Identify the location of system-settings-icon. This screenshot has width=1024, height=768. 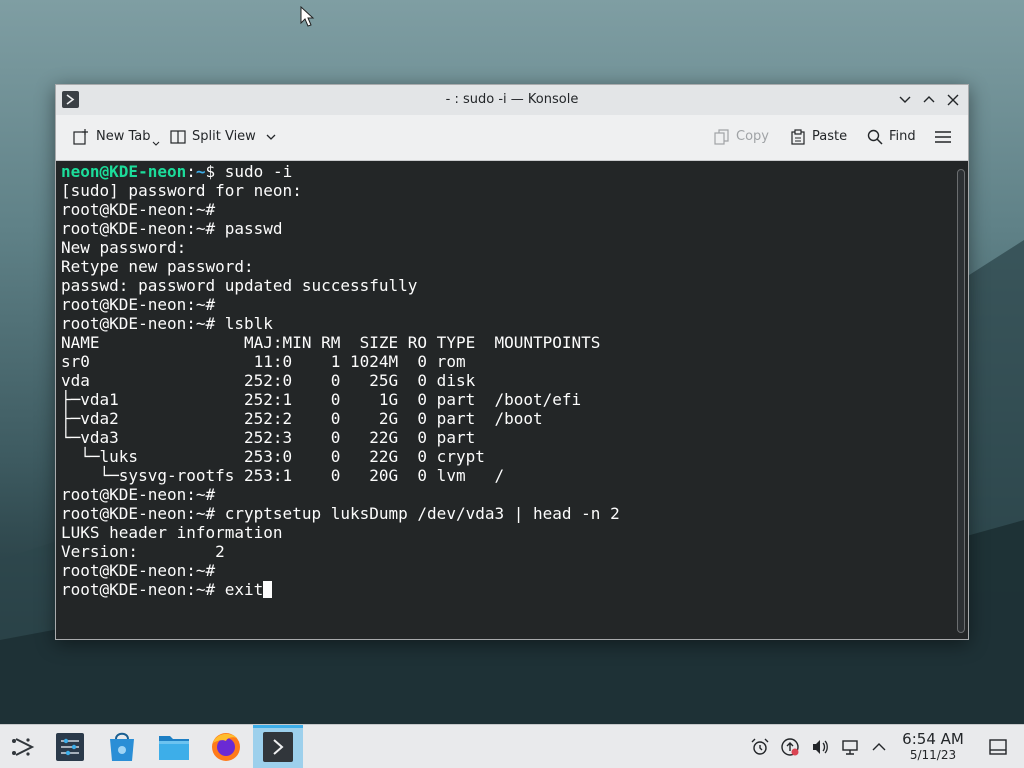
(70, 747).